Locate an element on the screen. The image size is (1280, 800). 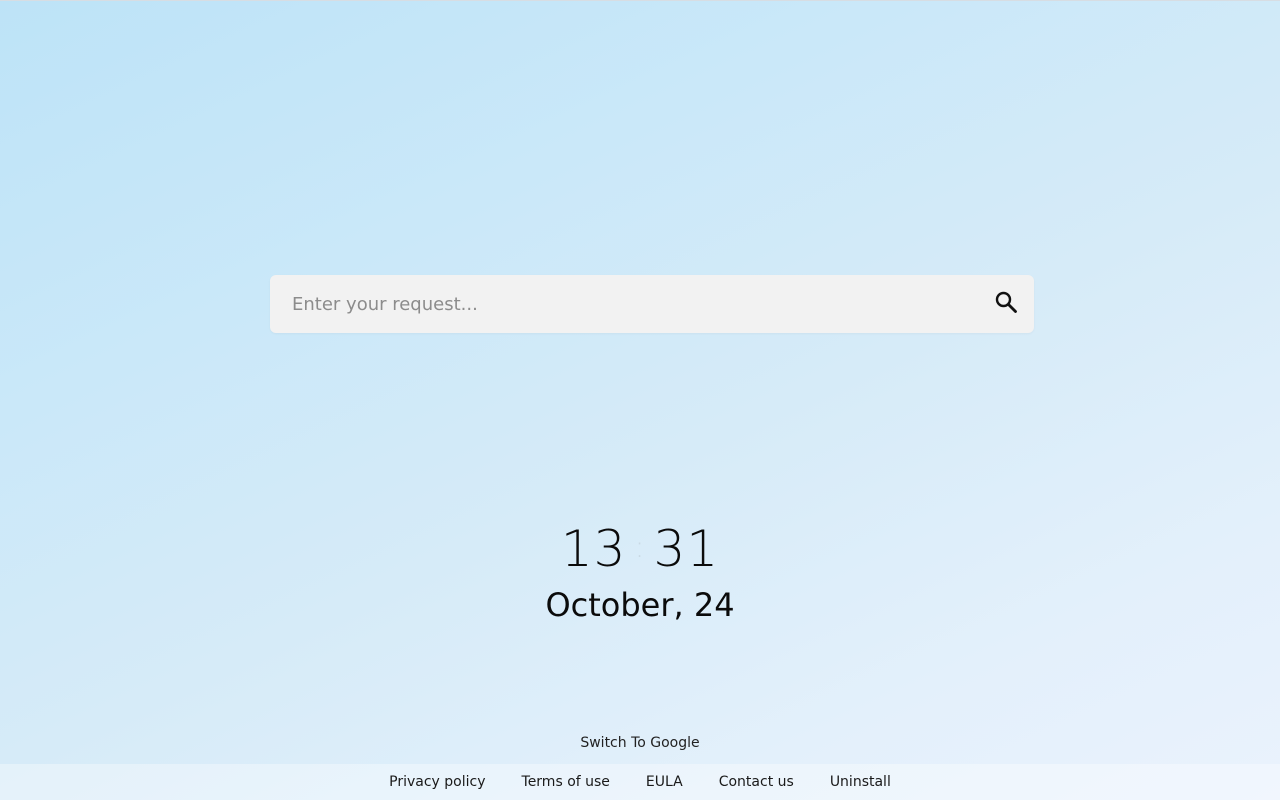
footer-link-uninstall: Uninstall is located at coordinates (860, 782).